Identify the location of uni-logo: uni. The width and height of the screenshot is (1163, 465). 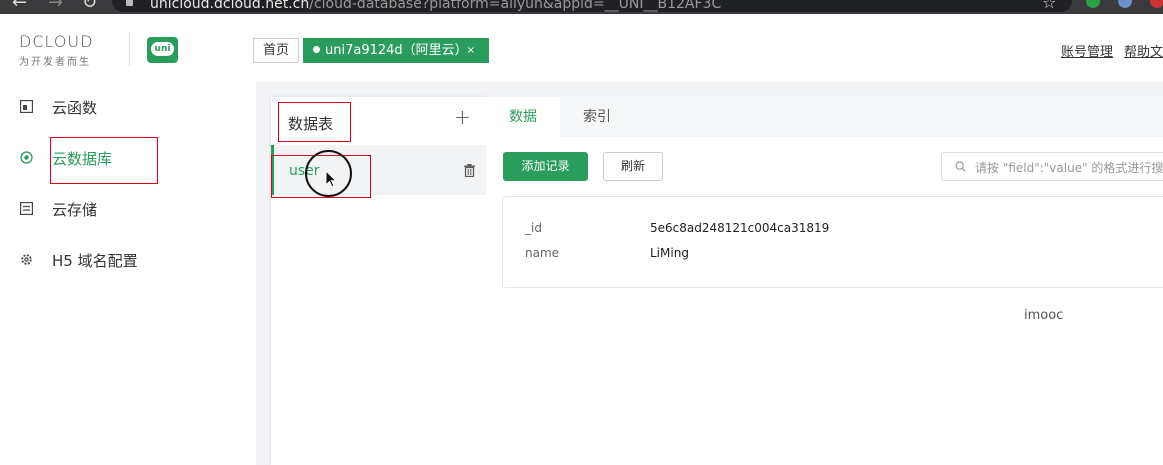
(162, 50).